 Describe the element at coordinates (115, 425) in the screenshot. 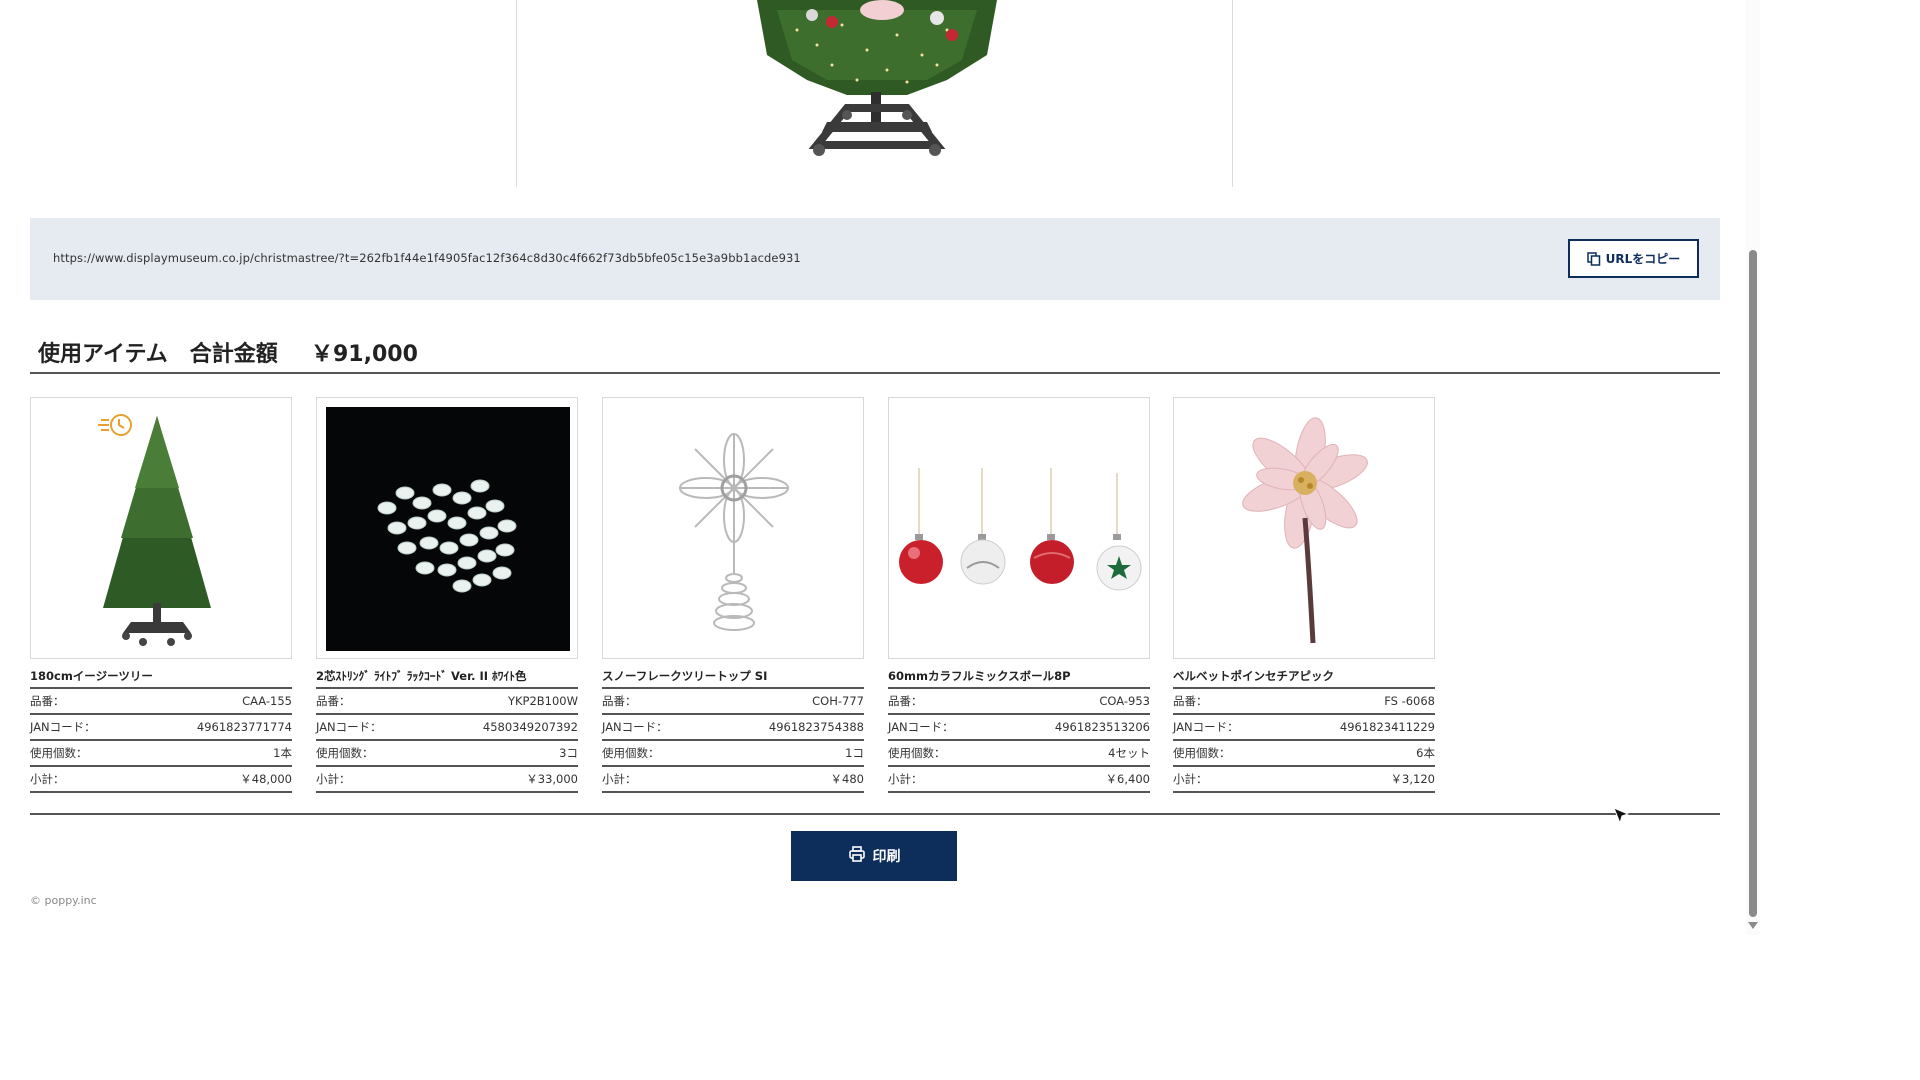

I see `quick-delivery-icon` at that location.